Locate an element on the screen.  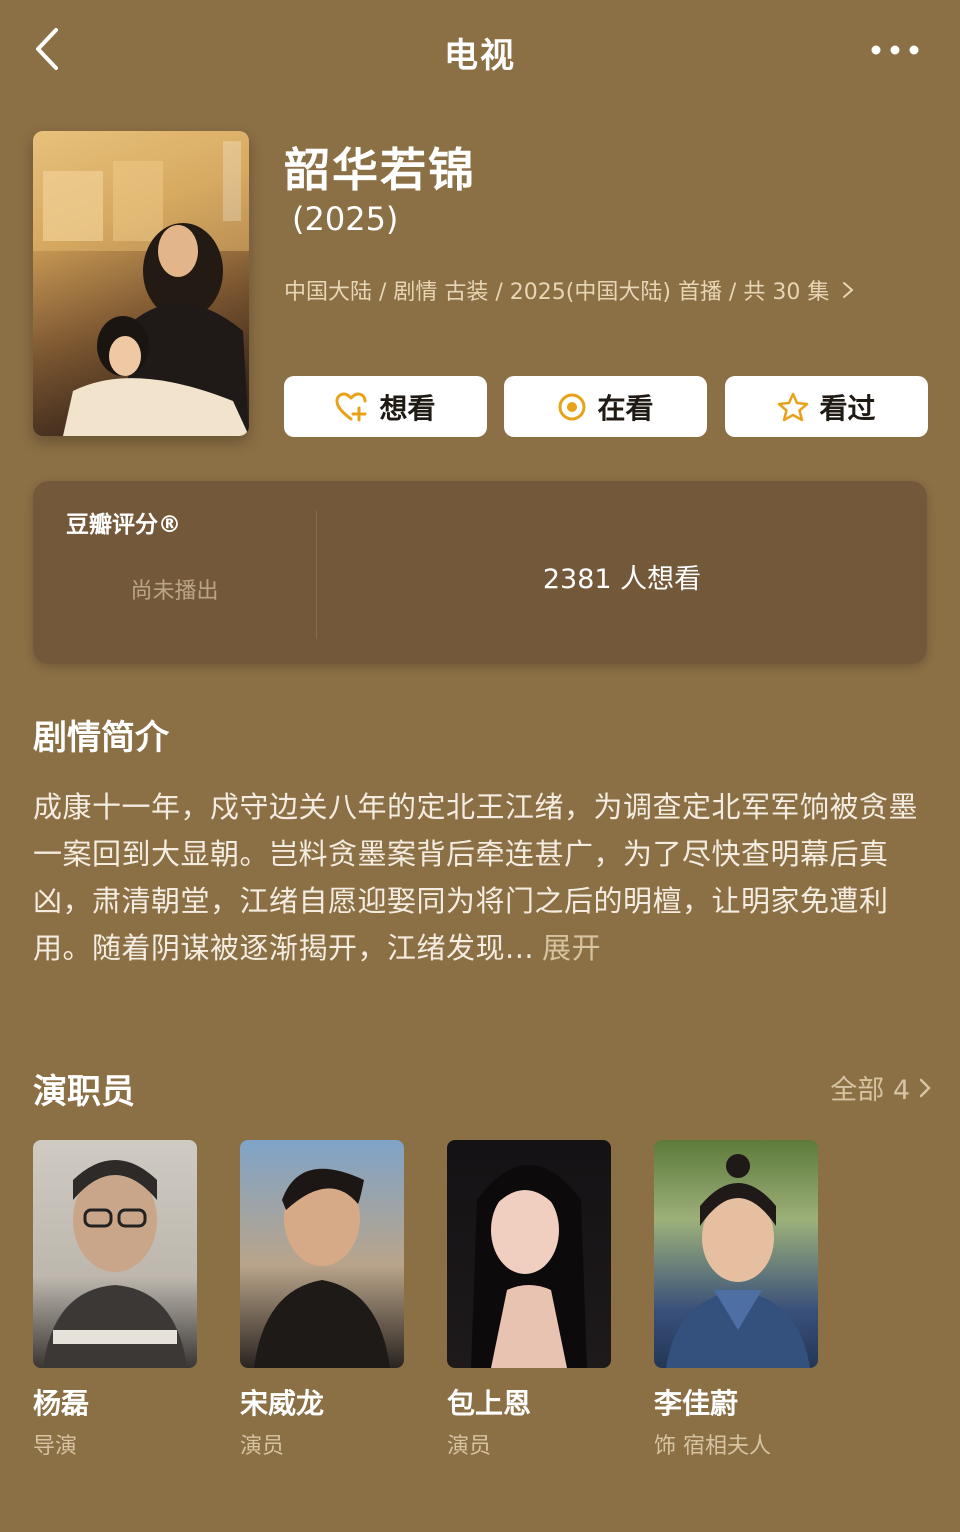
show-title: 韶华若锦 is located at coordinates (380, 170).